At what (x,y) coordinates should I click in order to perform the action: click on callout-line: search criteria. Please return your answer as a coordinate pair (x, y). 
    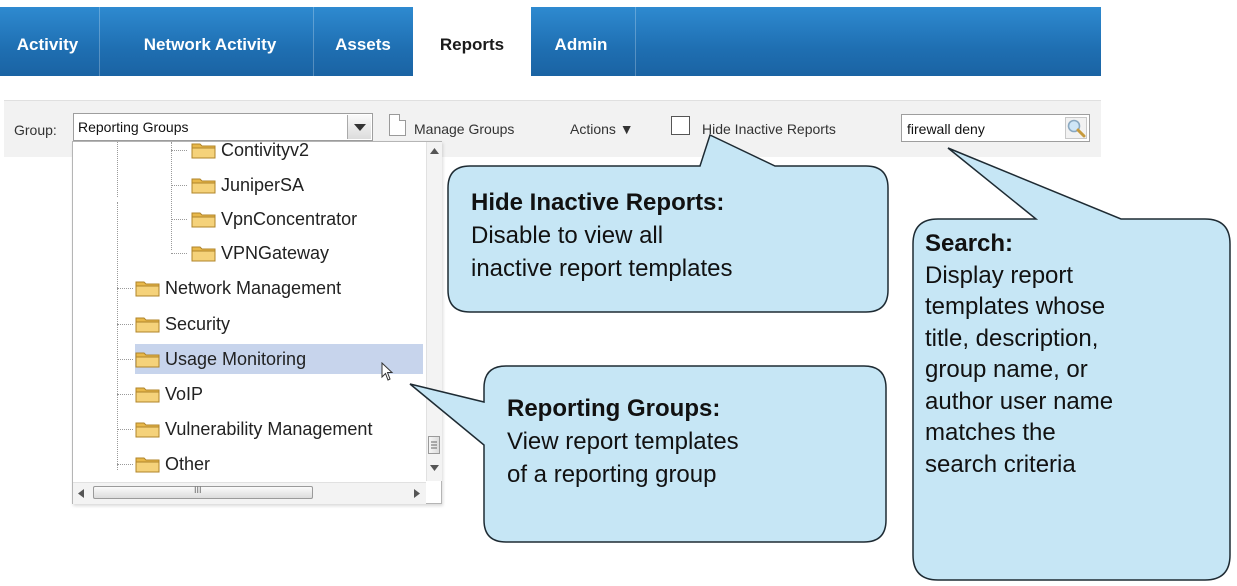
    Looking at the image, I should click on (1000, 464).